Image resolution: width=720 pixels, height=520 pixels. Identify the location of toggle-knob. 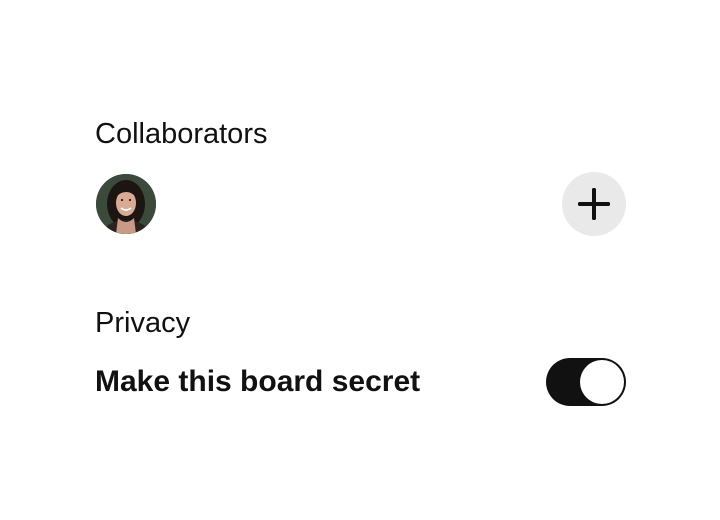
(602, 382).